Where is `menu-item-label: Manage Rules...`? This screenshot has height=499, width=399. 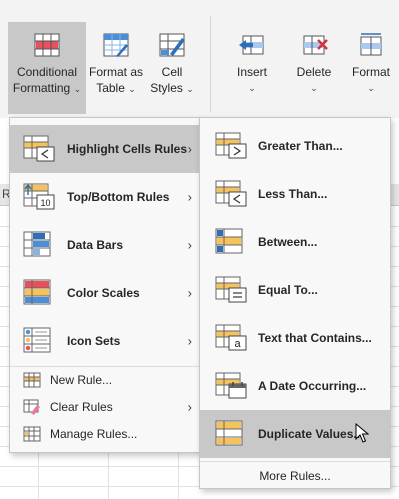 menu-item-label: Manage Rules... is located at coordinates (94, 434).